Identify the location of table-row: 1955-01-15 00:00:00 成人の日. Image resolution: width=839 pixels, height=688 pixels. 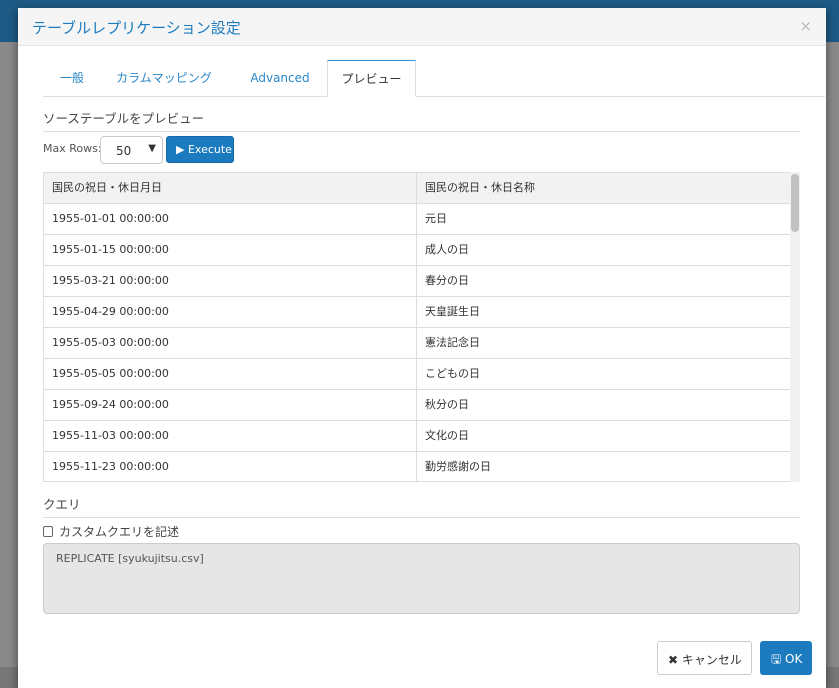
(421, 250).